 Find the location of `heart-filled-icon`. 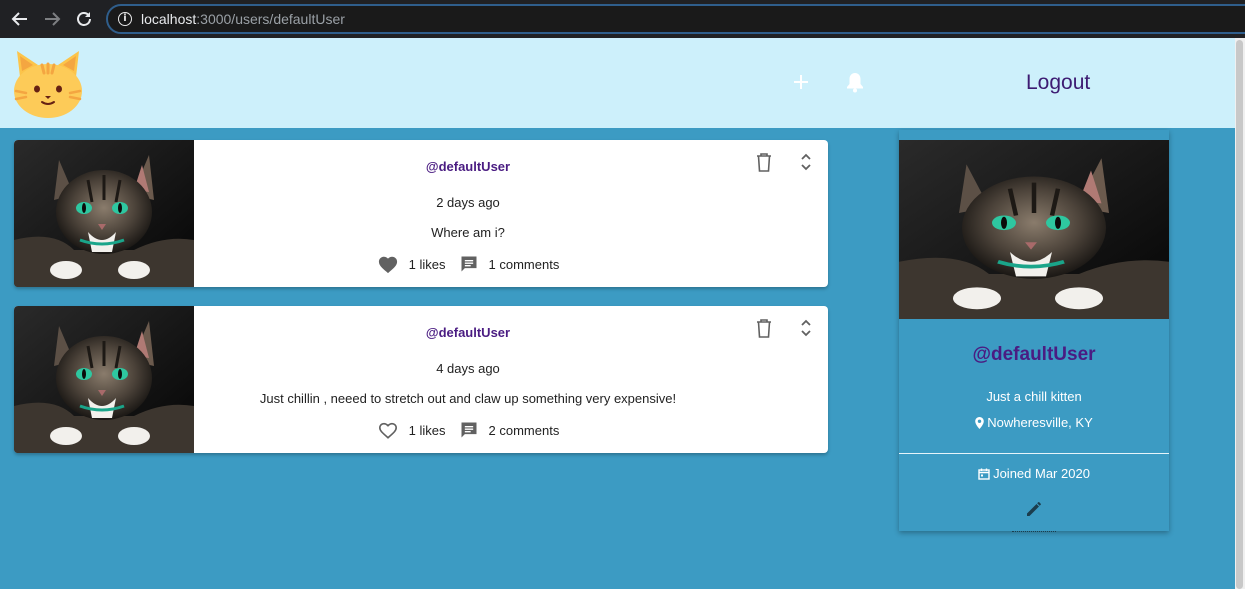

heart-filled-icon is located at coordinates (388, 264).